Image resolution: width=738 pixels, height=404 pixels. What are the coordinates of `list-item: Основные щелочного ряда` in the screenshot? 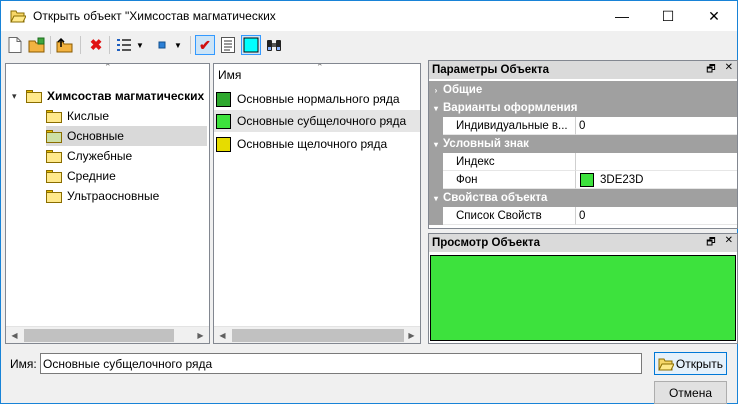 It's located at (317, 144).